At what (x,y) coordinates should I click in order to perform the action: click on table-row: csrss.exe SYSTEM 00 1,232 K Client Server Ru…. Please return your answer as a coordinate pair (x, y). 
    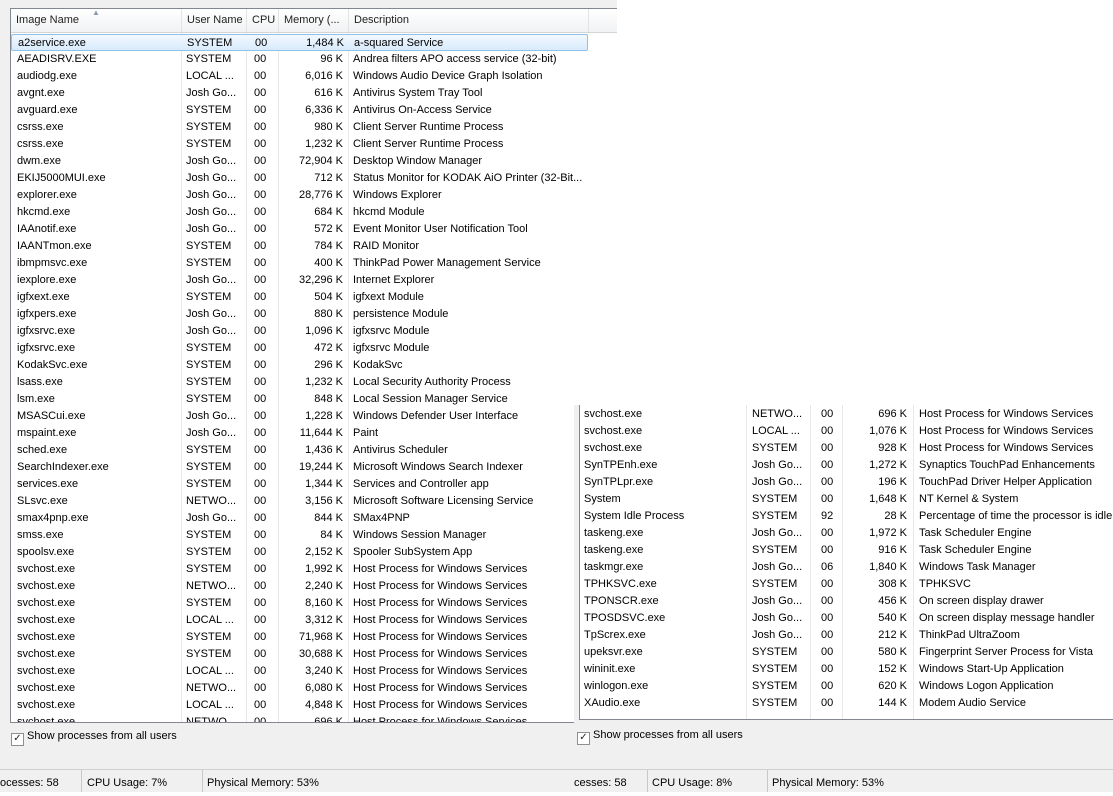
    Looking at the image, I should click on (299, 144).